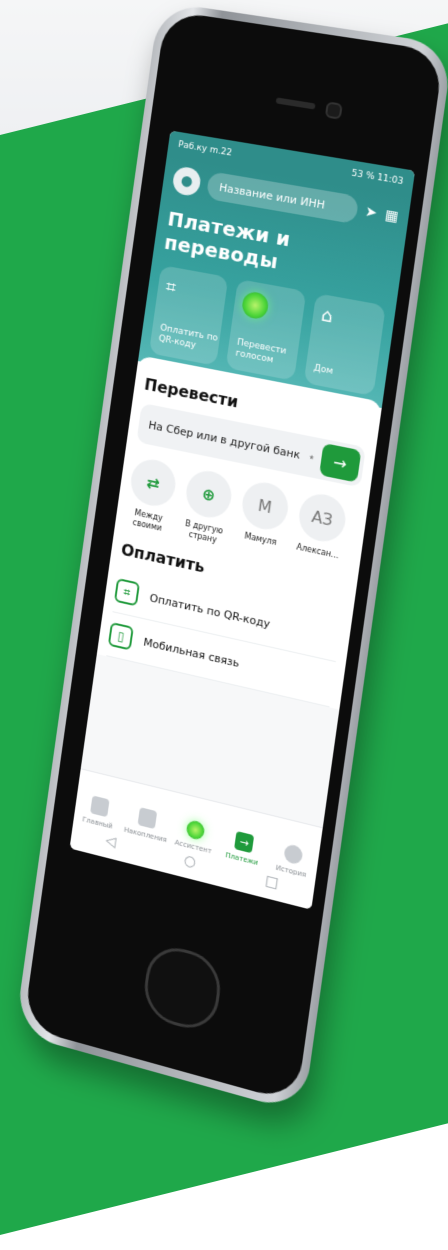  Describe the element at coordinates (377, 178) in the screenshot. I see `status-right: 53 % 11:03` at that location.